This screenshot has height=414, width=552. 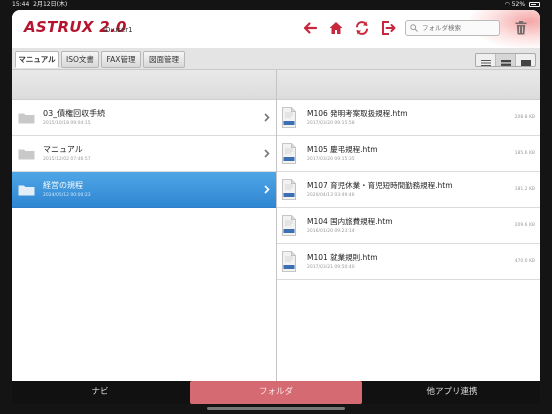 What do you see at coordinates (524, 189) in the screenshot?
I see `file-size: 181.2 KB` at bounding box center [524, 189].